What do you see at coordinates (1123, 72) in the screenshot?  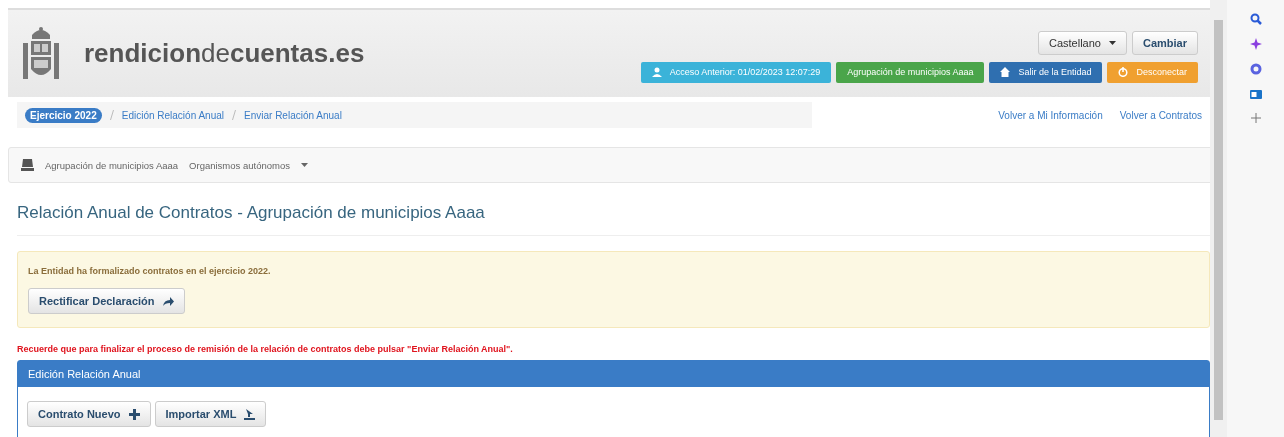 I see `power-icon` at bounding box center [1123, 72].